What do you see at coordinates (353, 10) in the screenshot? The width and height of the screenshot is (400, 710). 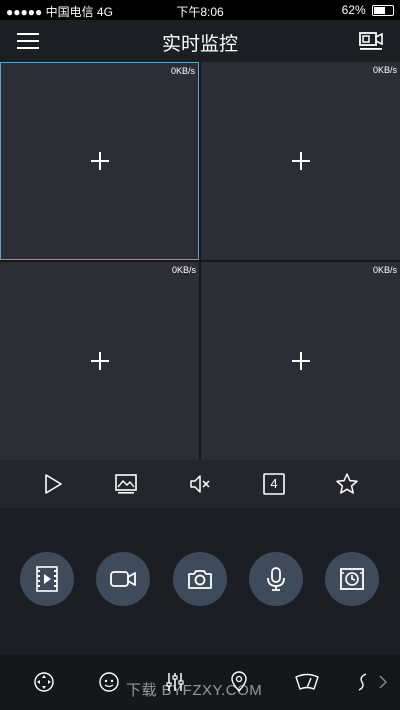 I see `battery-percent: 62%` at bounding box center [353, 10].